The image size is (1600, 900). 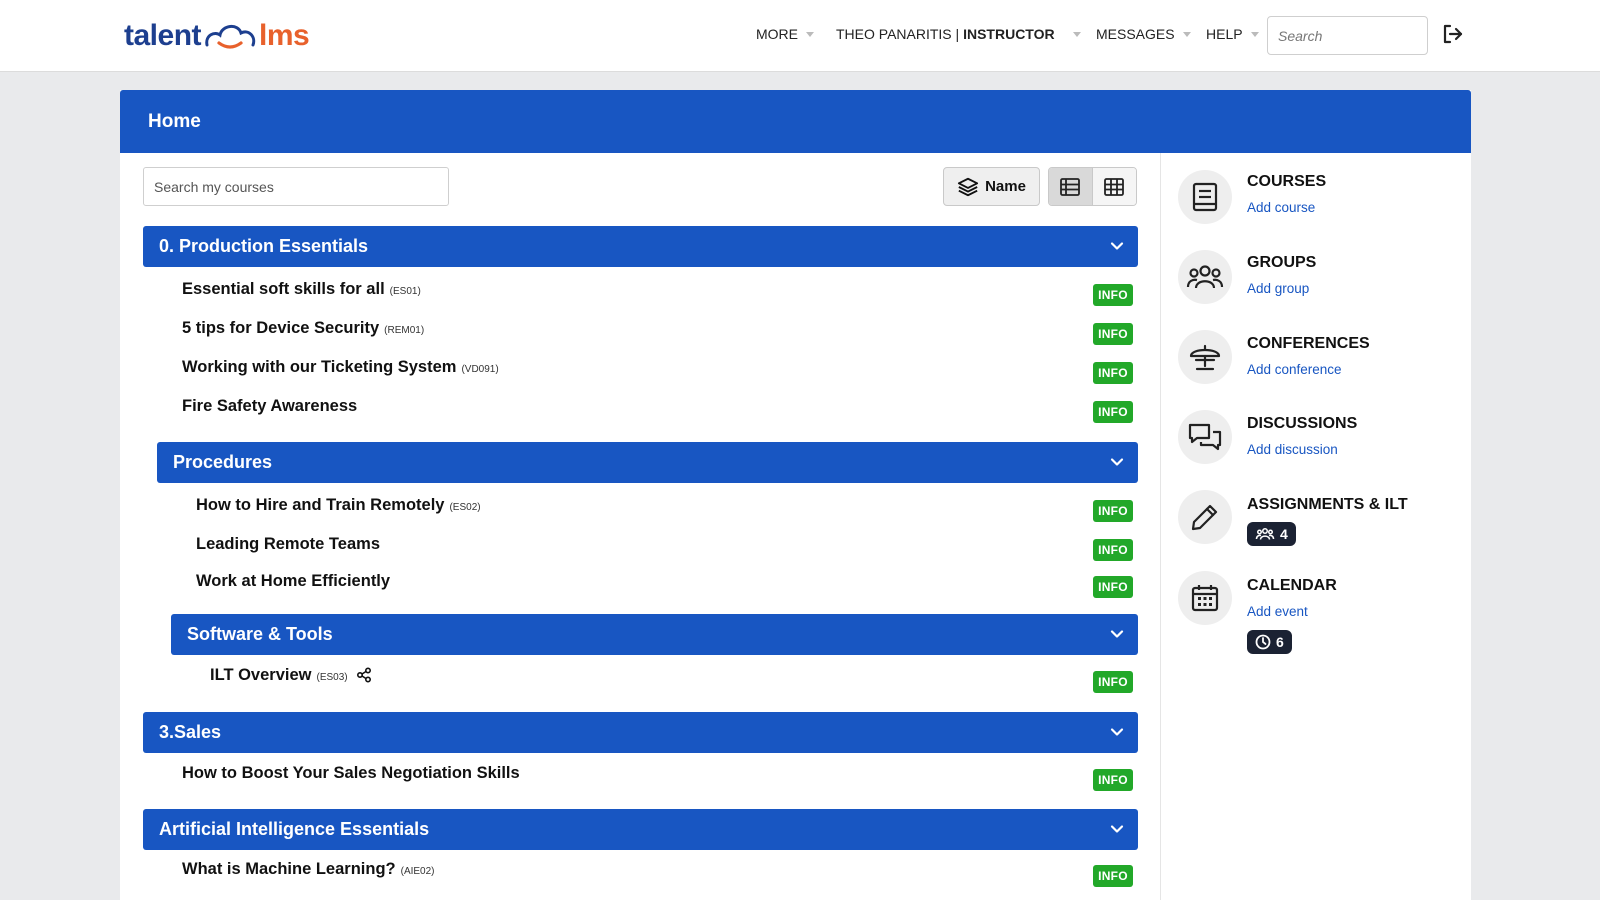 I want to click on course-search-input, so click(x=296, y=186).